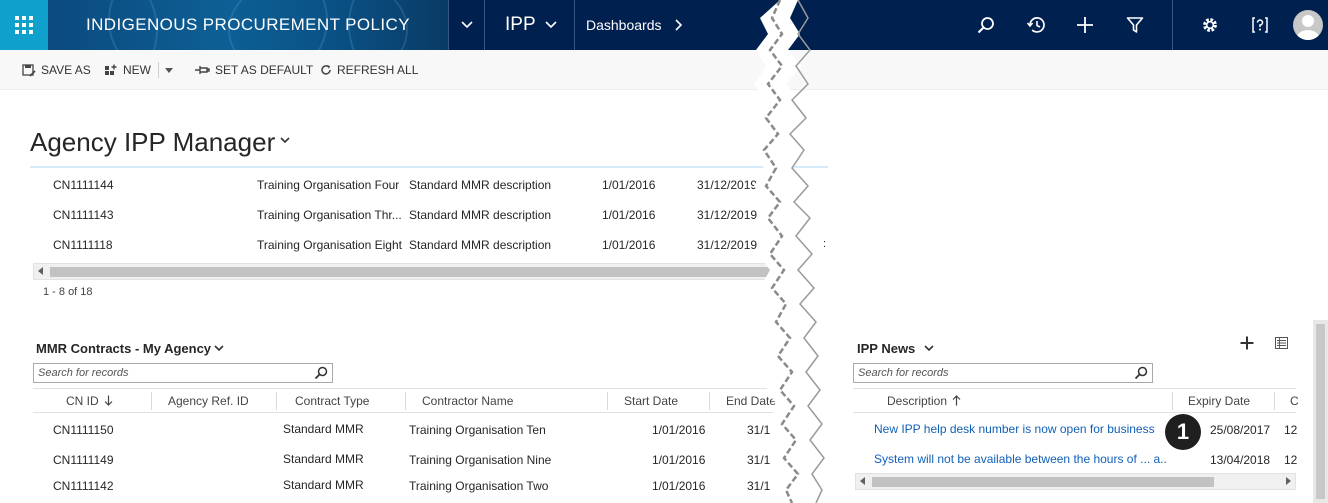  What do you see at coordinates (329, 245) in the screenshot?
I see `contractor-cell: Training Organisation Eight` at bounding box center [329, 245].